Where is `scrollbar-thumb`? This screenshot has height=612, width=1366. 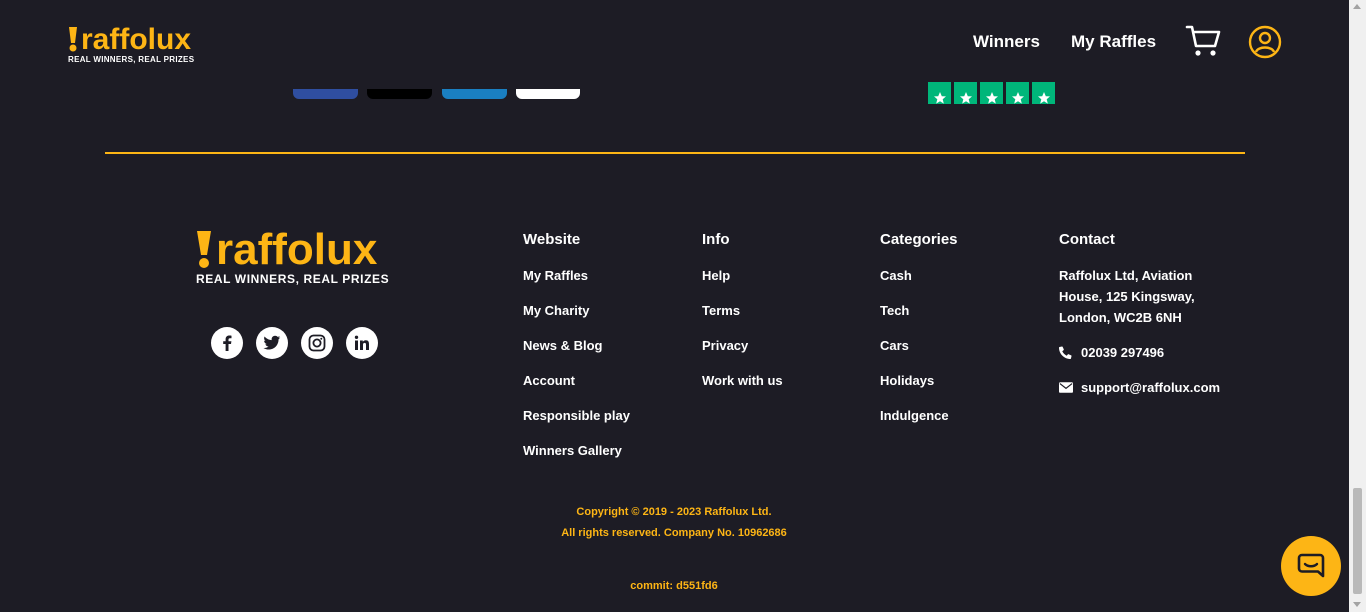
scrollbar-thumb is located at coordinates (1357, 541).